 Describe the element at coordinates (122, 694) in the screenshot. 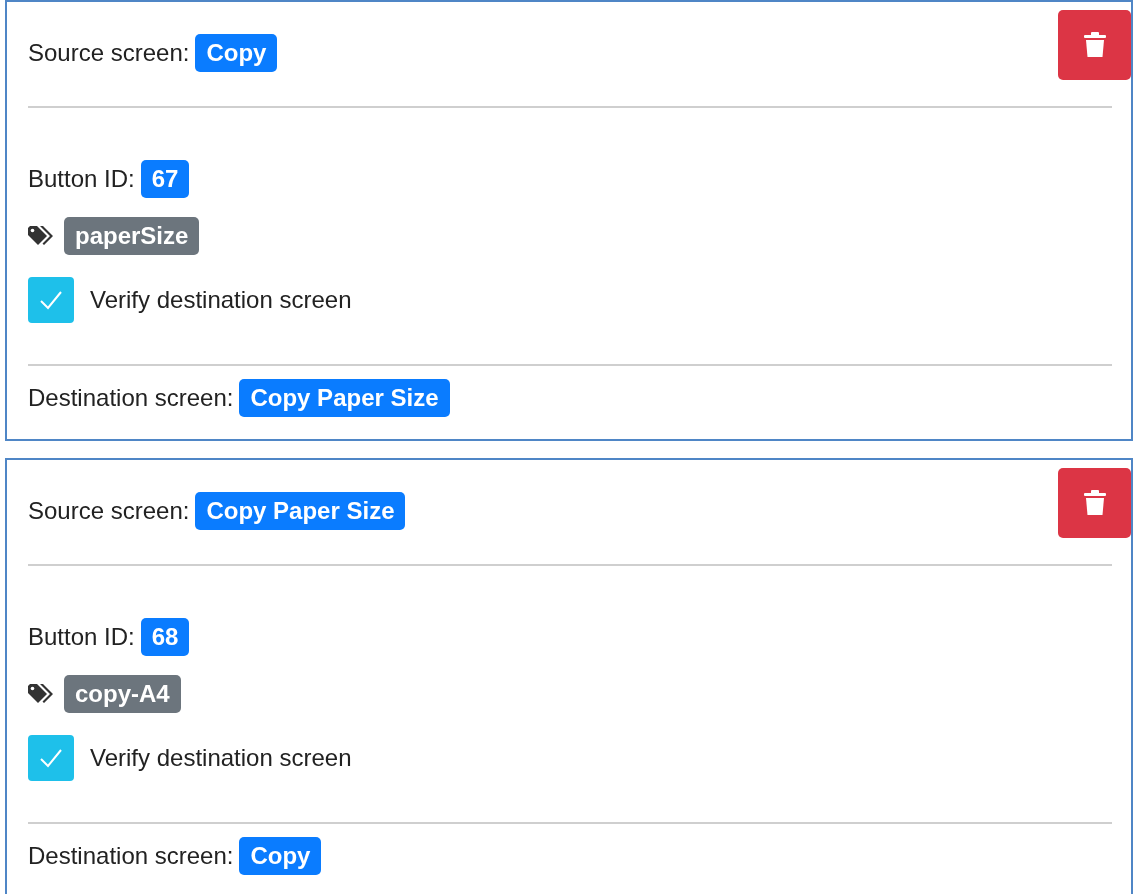

I see `tag-badge: copy-A4` at that location.